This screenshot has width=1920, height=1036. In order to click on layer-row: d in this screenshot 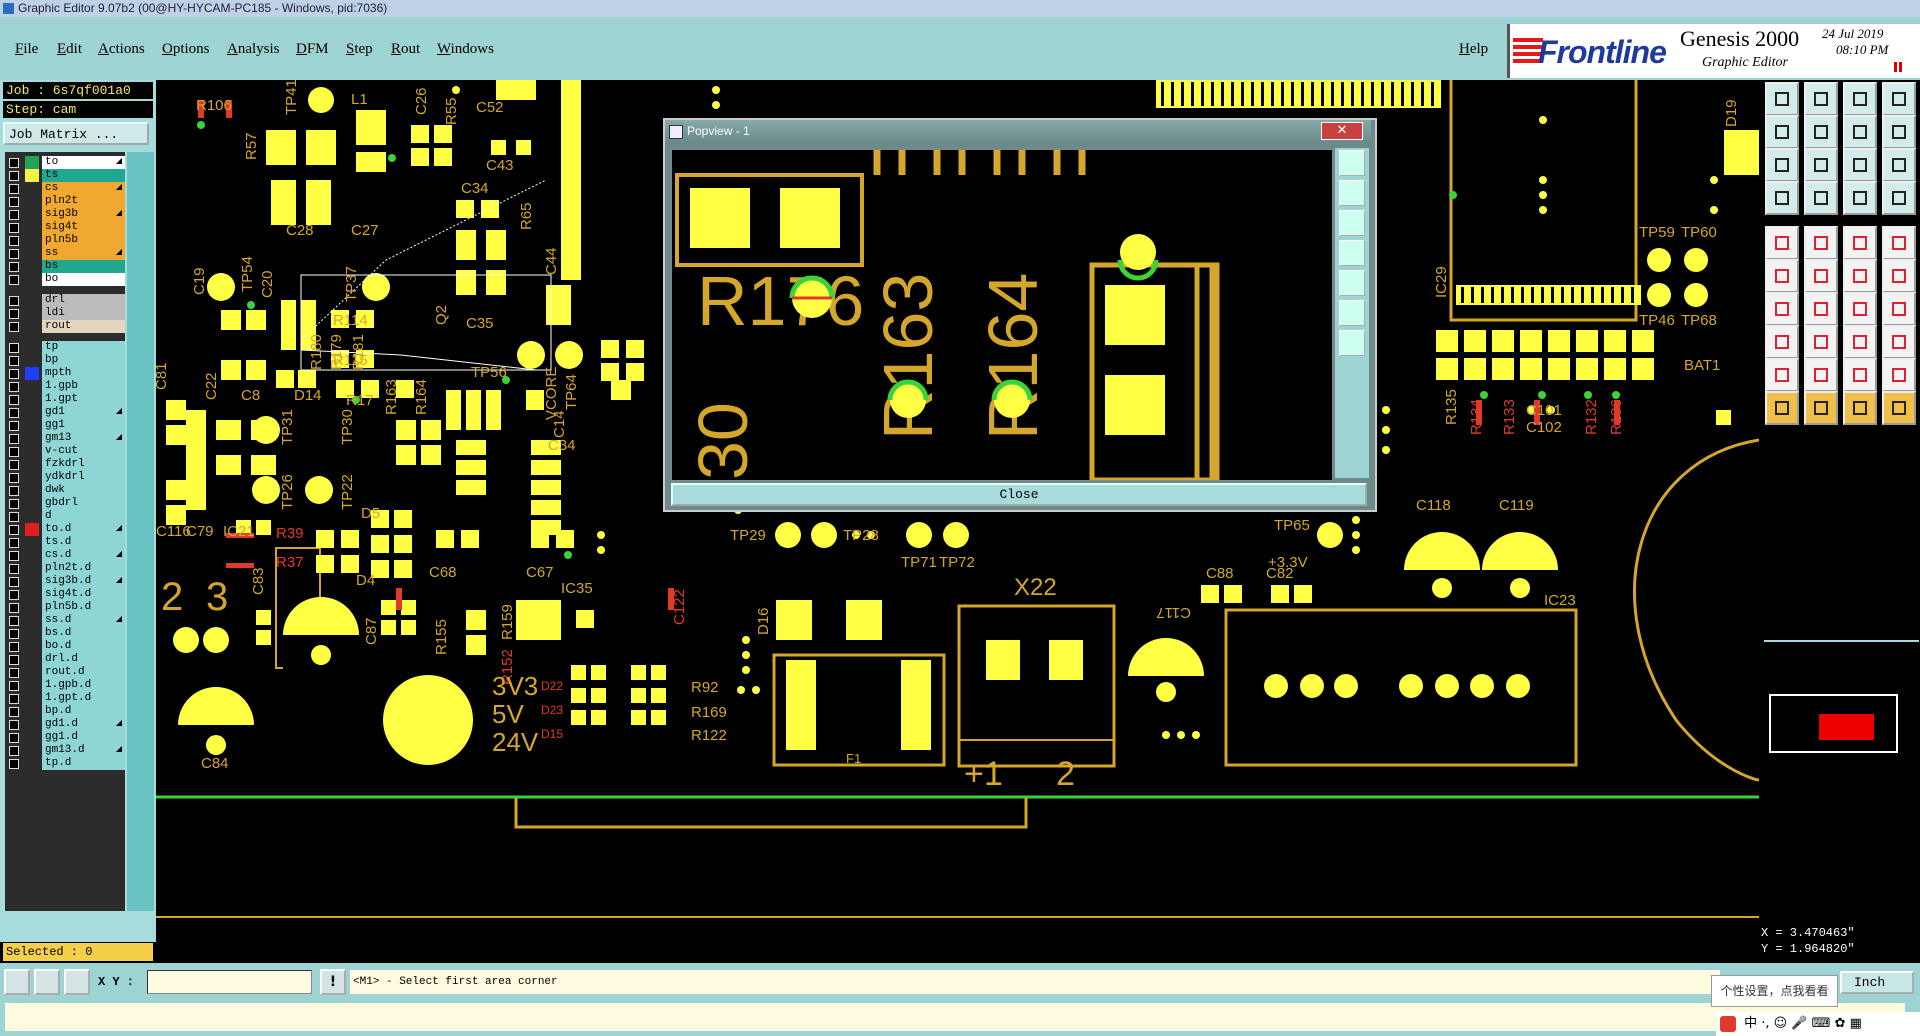, I will do `click(65, 516)`.